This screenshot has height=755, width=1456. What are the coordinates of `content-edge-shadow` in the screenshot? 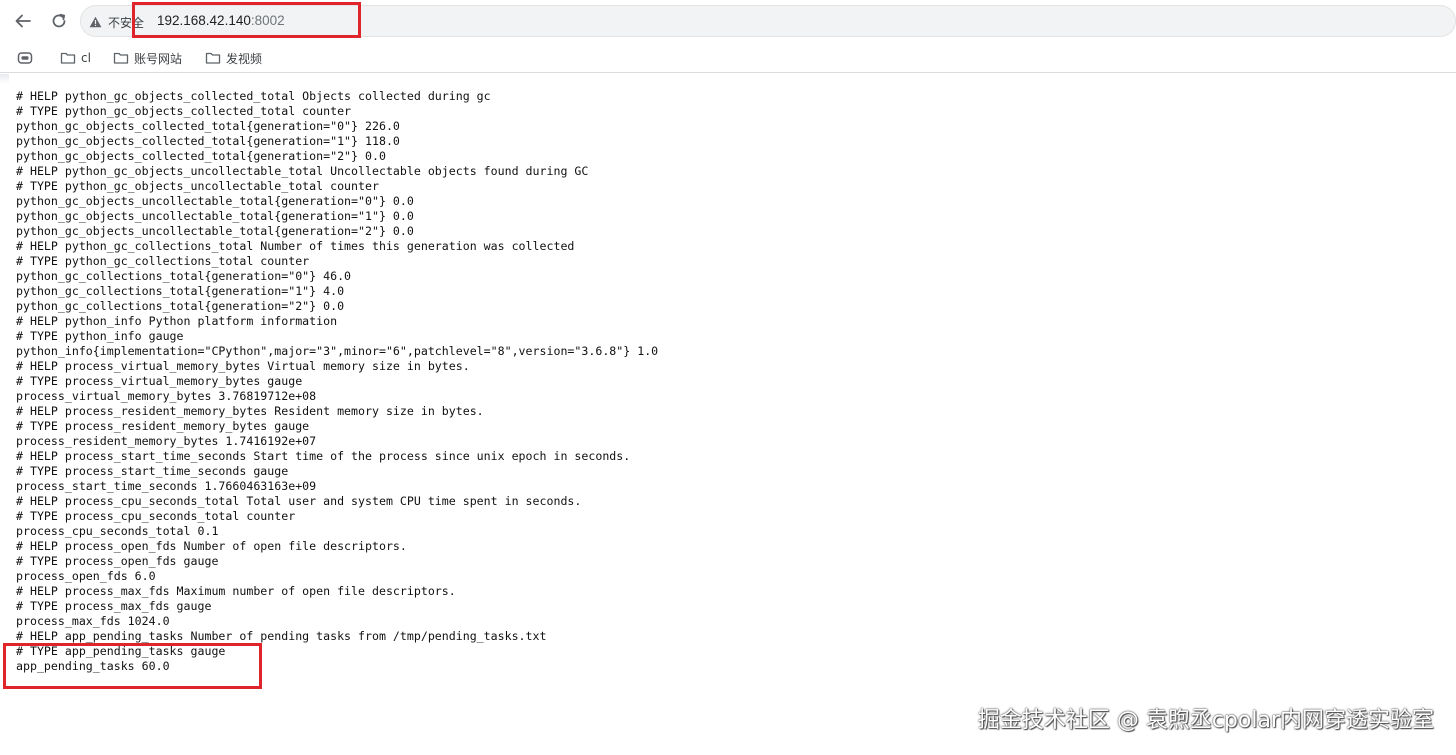 It's located at (4, 79).